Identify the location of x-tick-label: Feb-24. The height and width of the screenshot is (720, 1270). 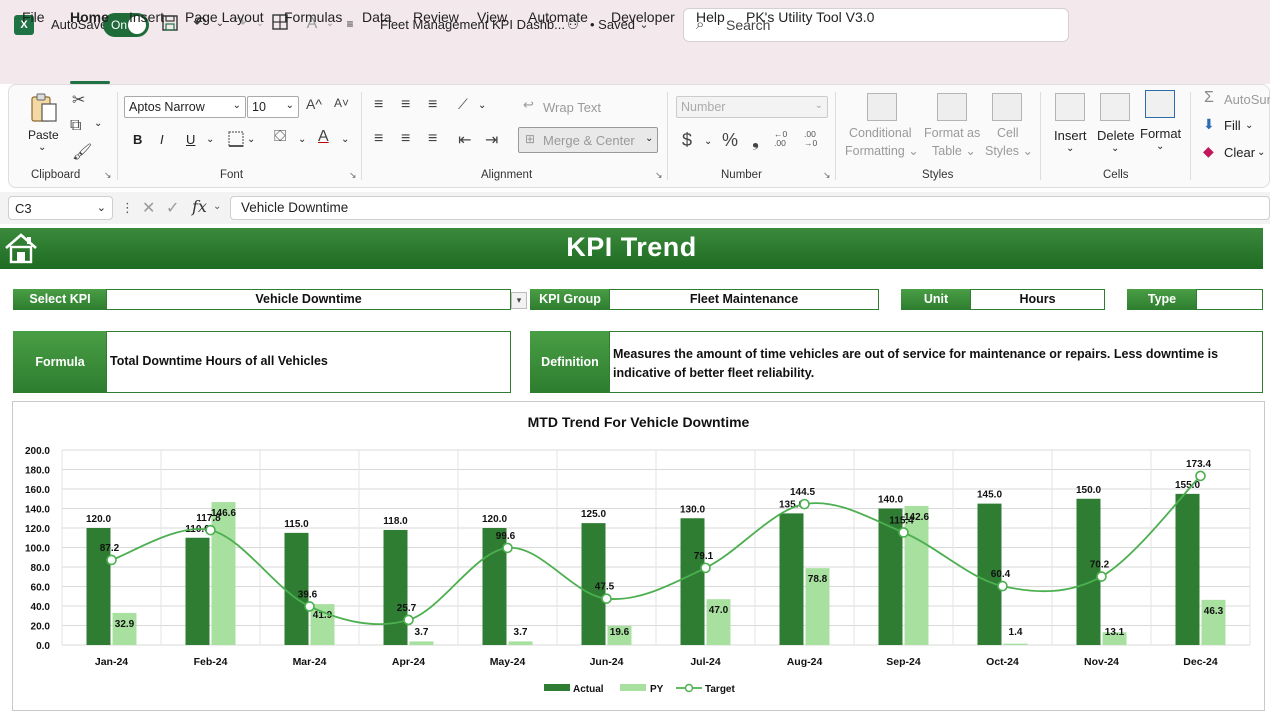
(211, 662).